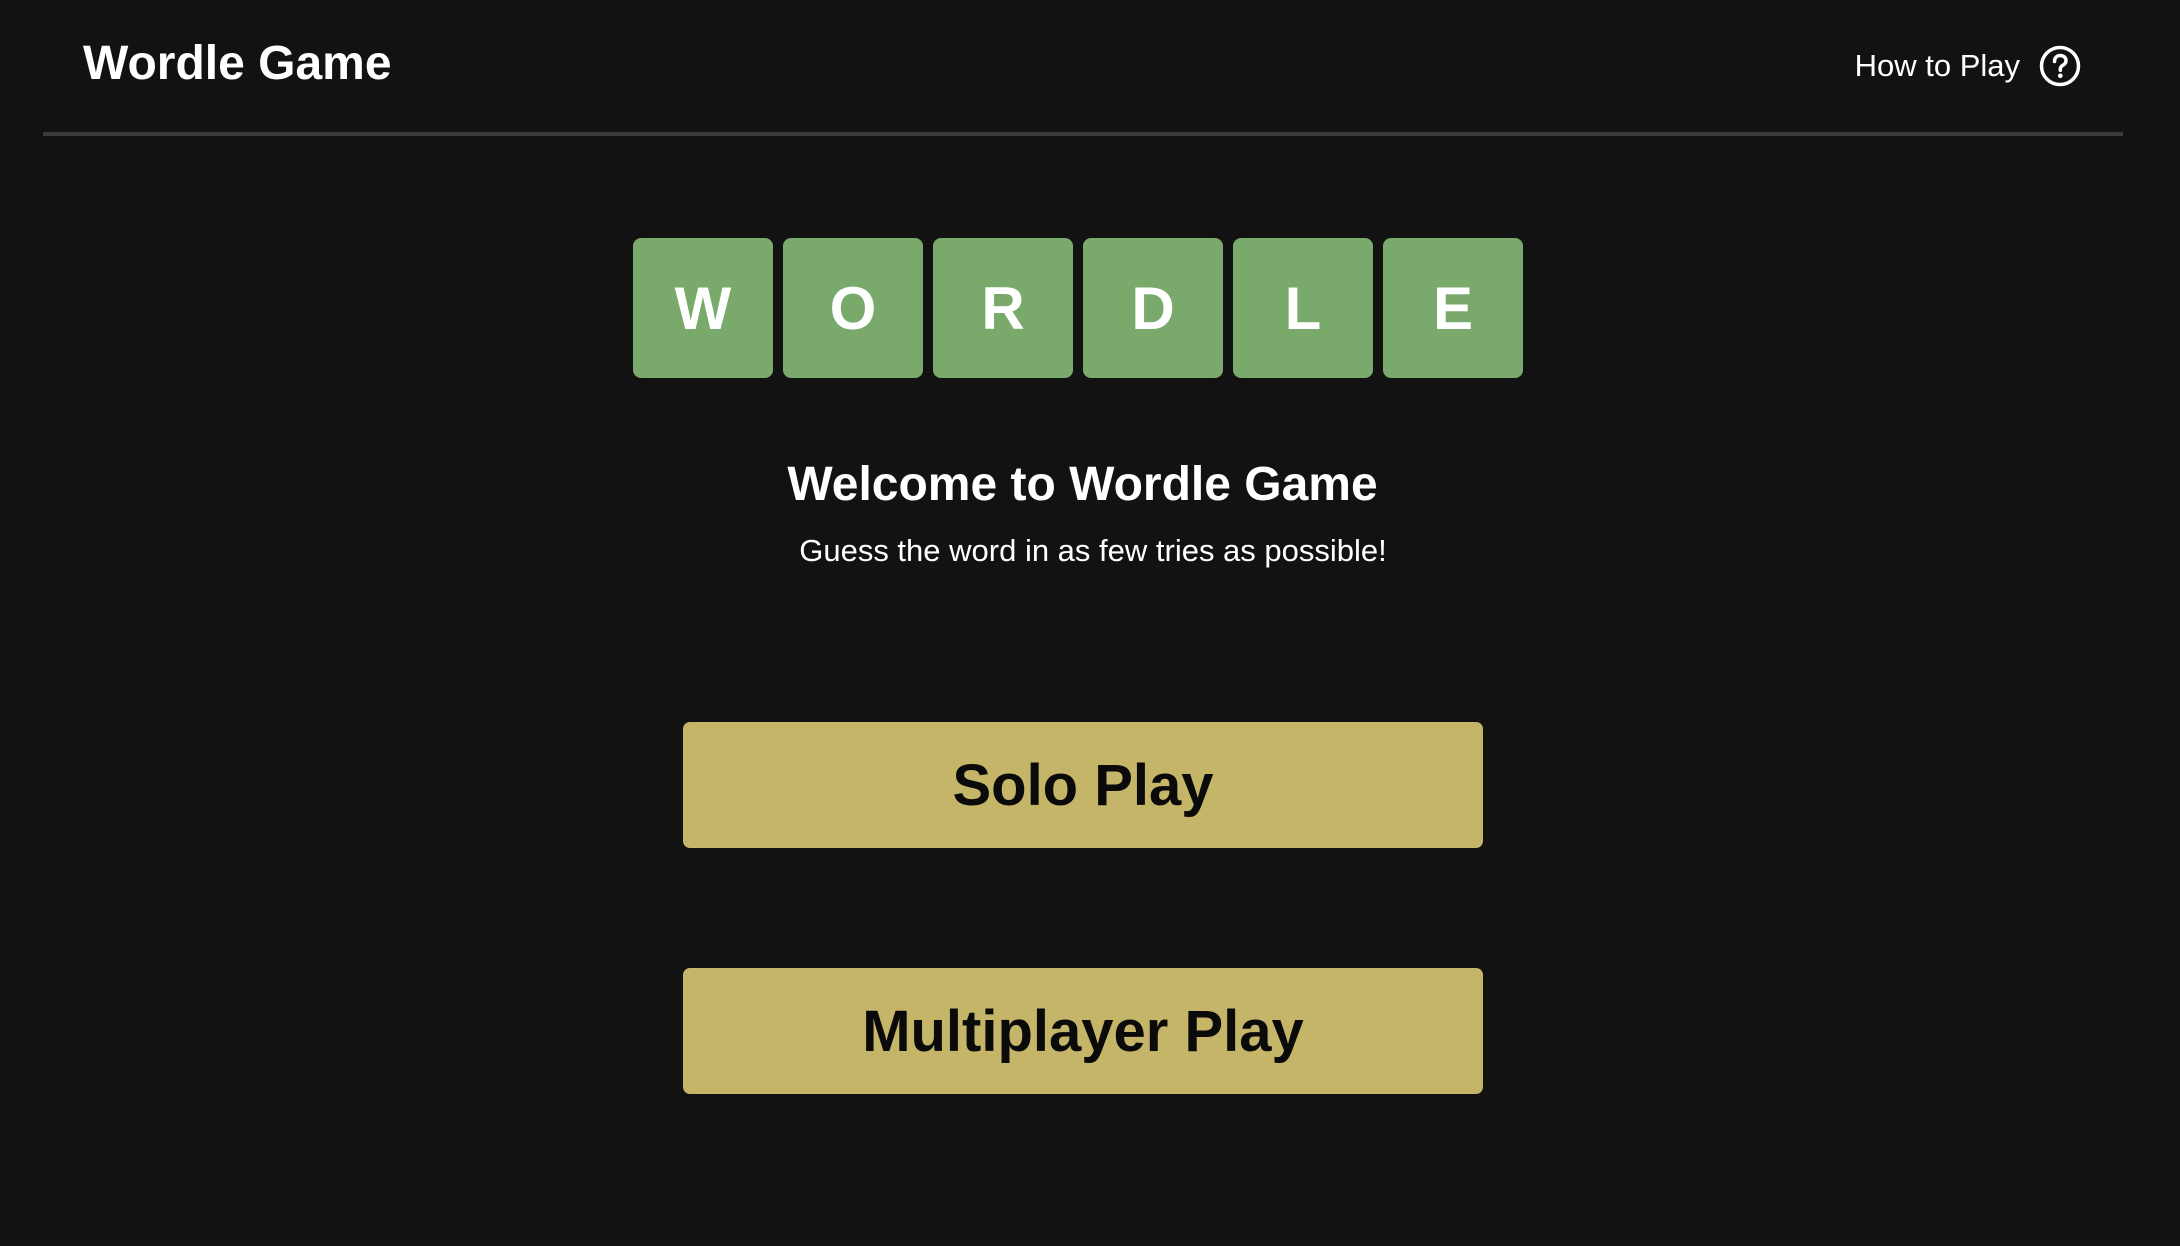 This screenshot has width=2180, height=1246. I want to click on question-circle-icon, so click(2060, 66).